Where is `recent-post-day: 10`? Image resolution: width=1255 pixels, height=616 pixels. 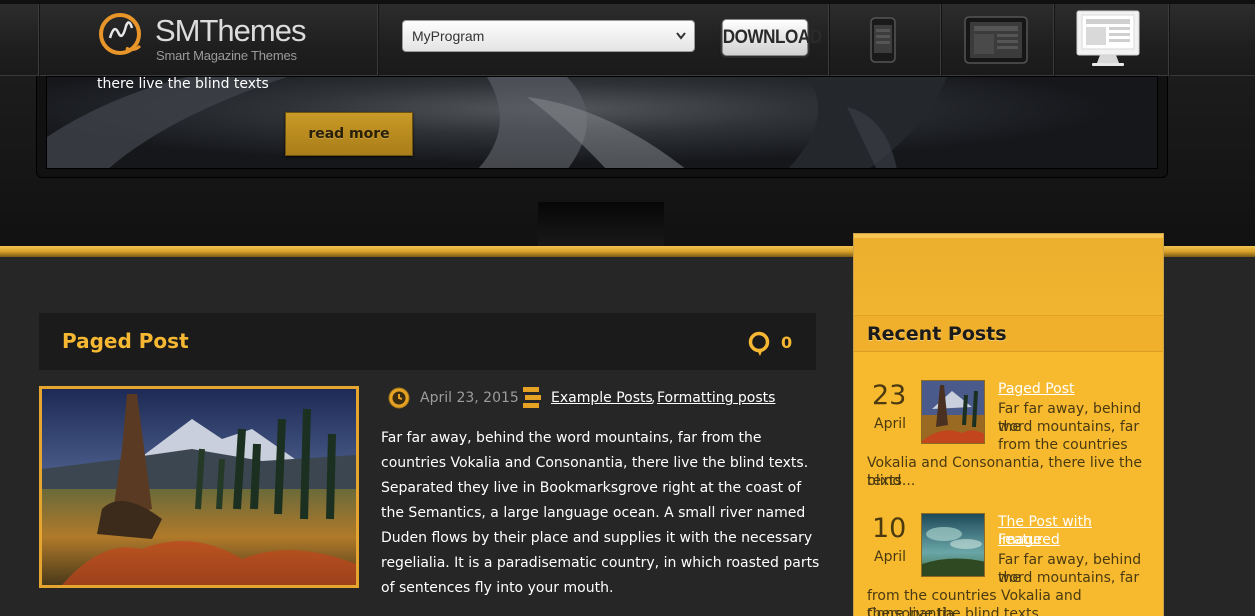 recent-post-day: 10 is located at coordinates (889, 528).